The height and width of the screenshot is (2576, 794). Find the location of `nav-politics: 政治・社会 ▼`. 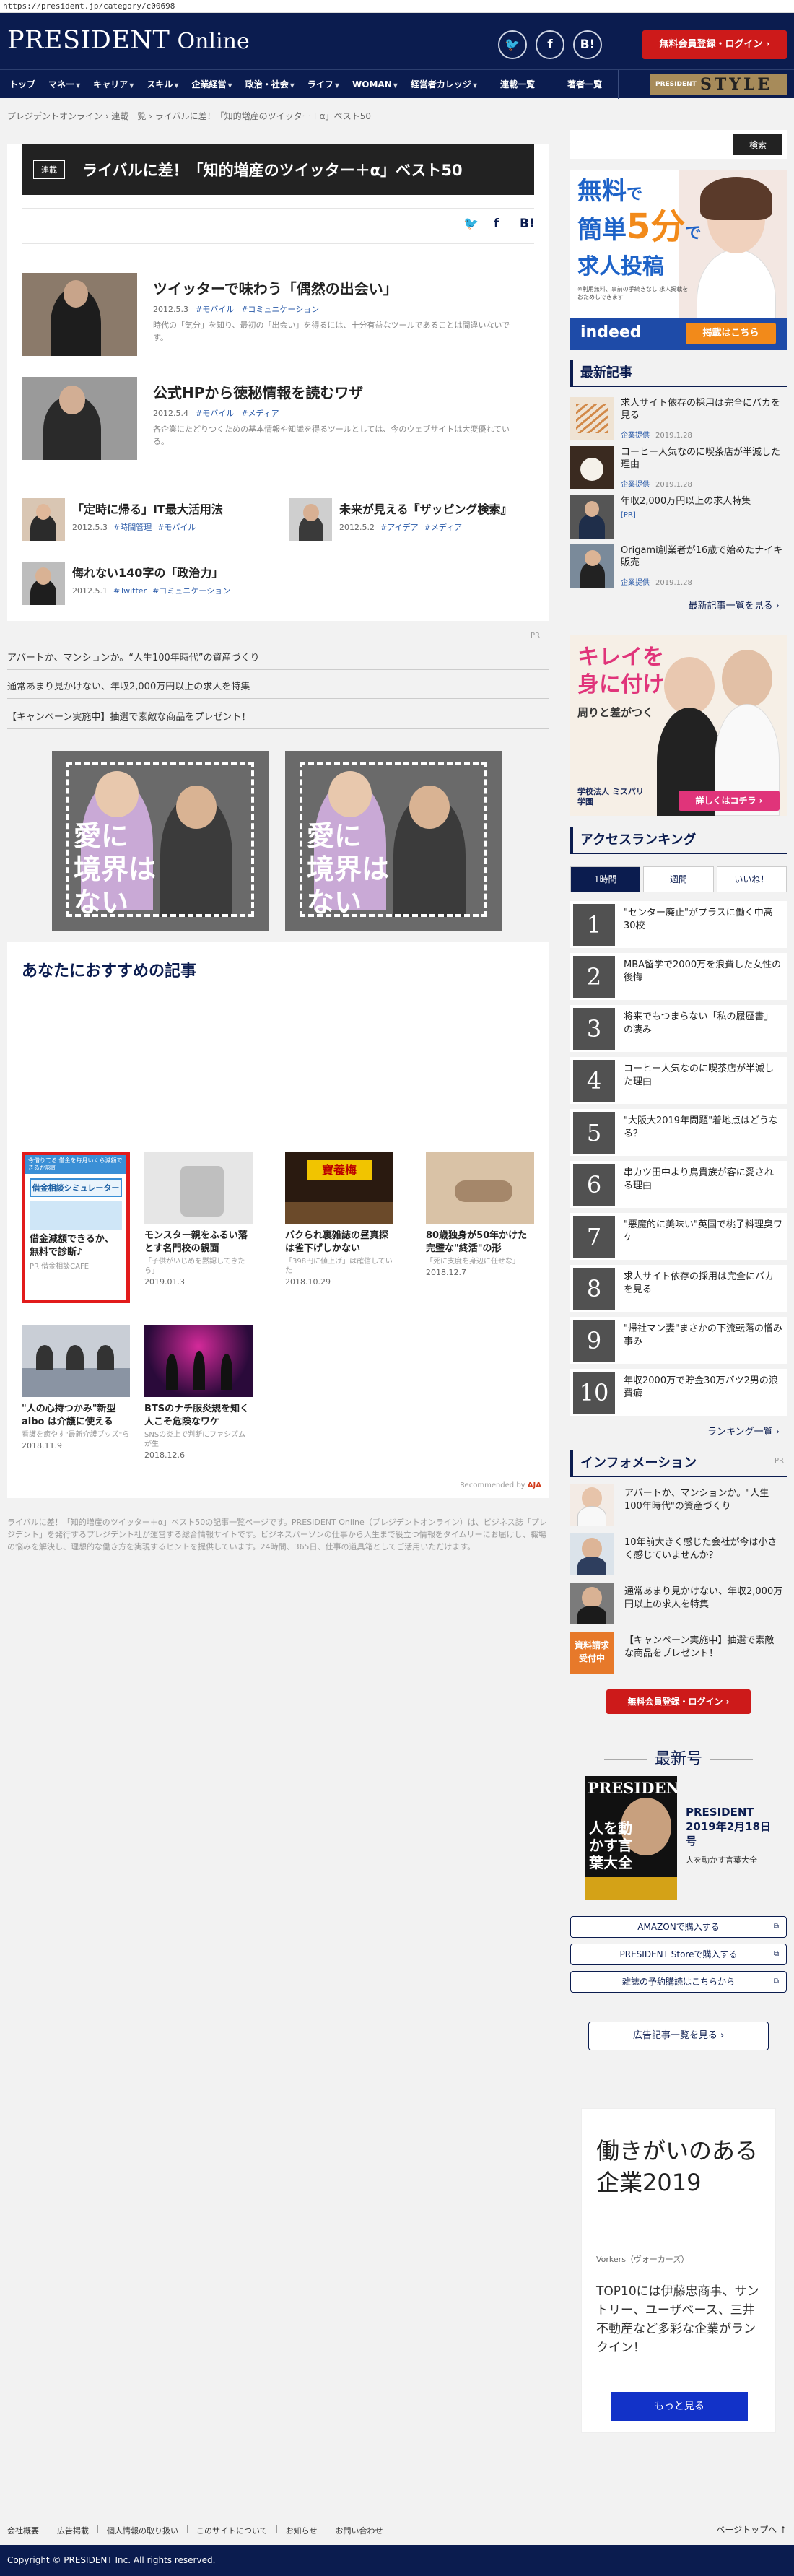

nav-politics: 政治・社会 ▼ is located at coordinates (270, 84).